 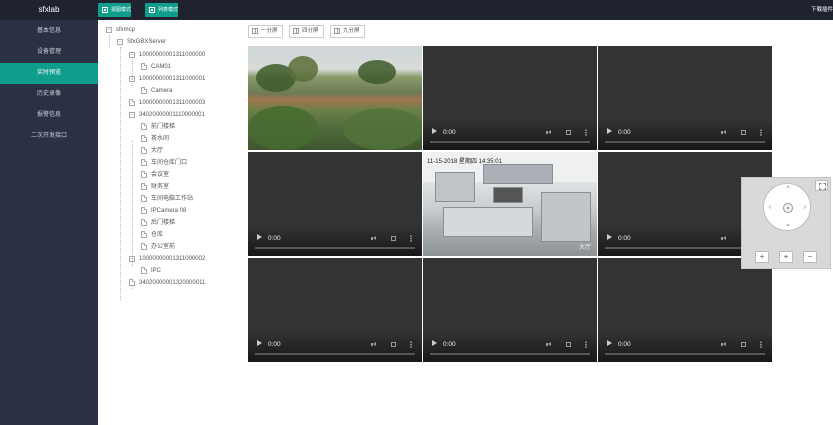 What do you see at coordinates (821, 185) in the screenshot?
I see `exit-fullscreen-icon` at bounding box center [821, 185].